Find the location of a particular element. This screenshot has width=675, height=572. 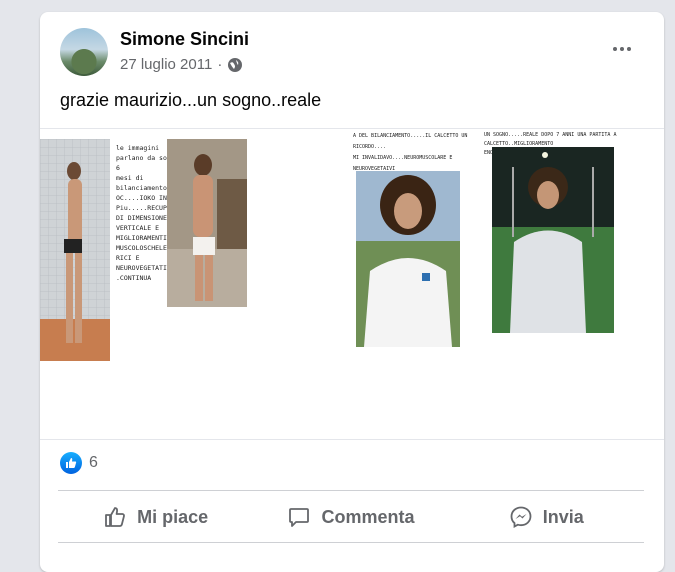

thumbs-up-icon is located at coordinates (115, 517).